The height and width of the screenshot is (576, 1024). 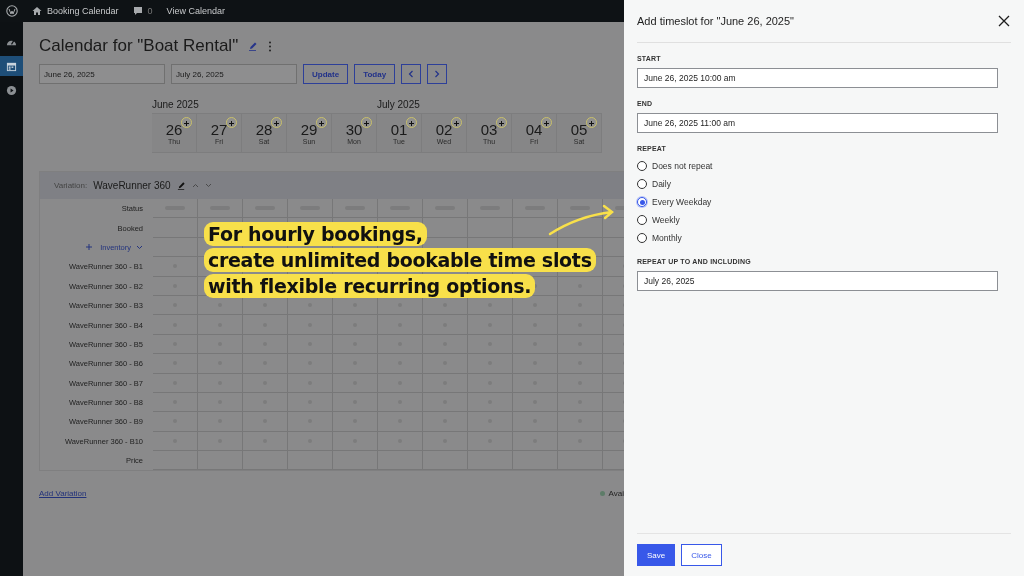 I want to click on day-number: 02, so click(x=444, y=129).